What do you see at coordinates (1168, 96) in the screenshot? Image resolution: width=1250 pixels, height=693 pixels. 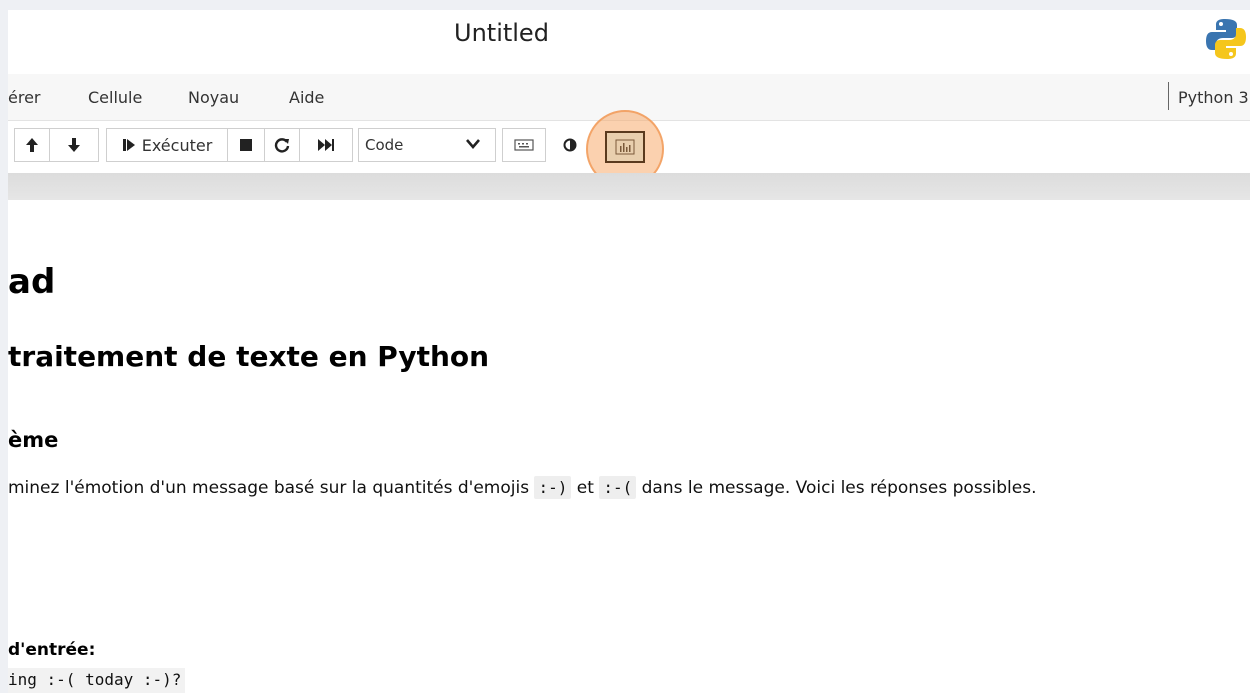 I see `kernel-separator` at bounding box center [1168, 96].